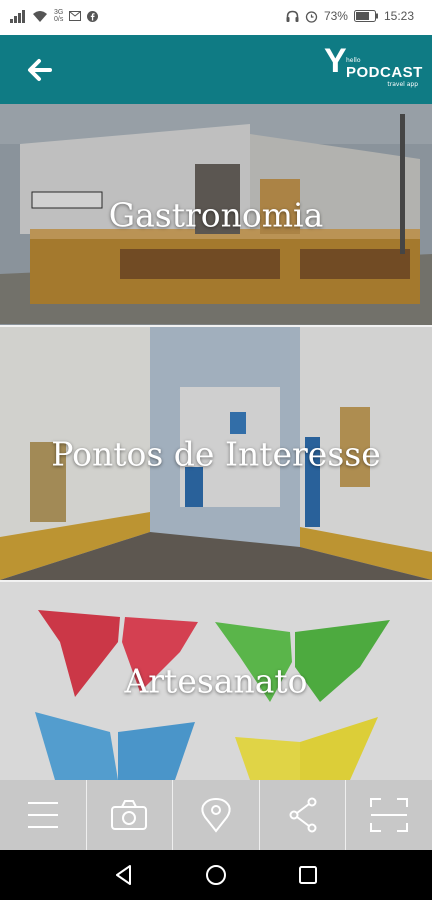  I want to click on status-left: 3G 0/s, so click(54, 16).